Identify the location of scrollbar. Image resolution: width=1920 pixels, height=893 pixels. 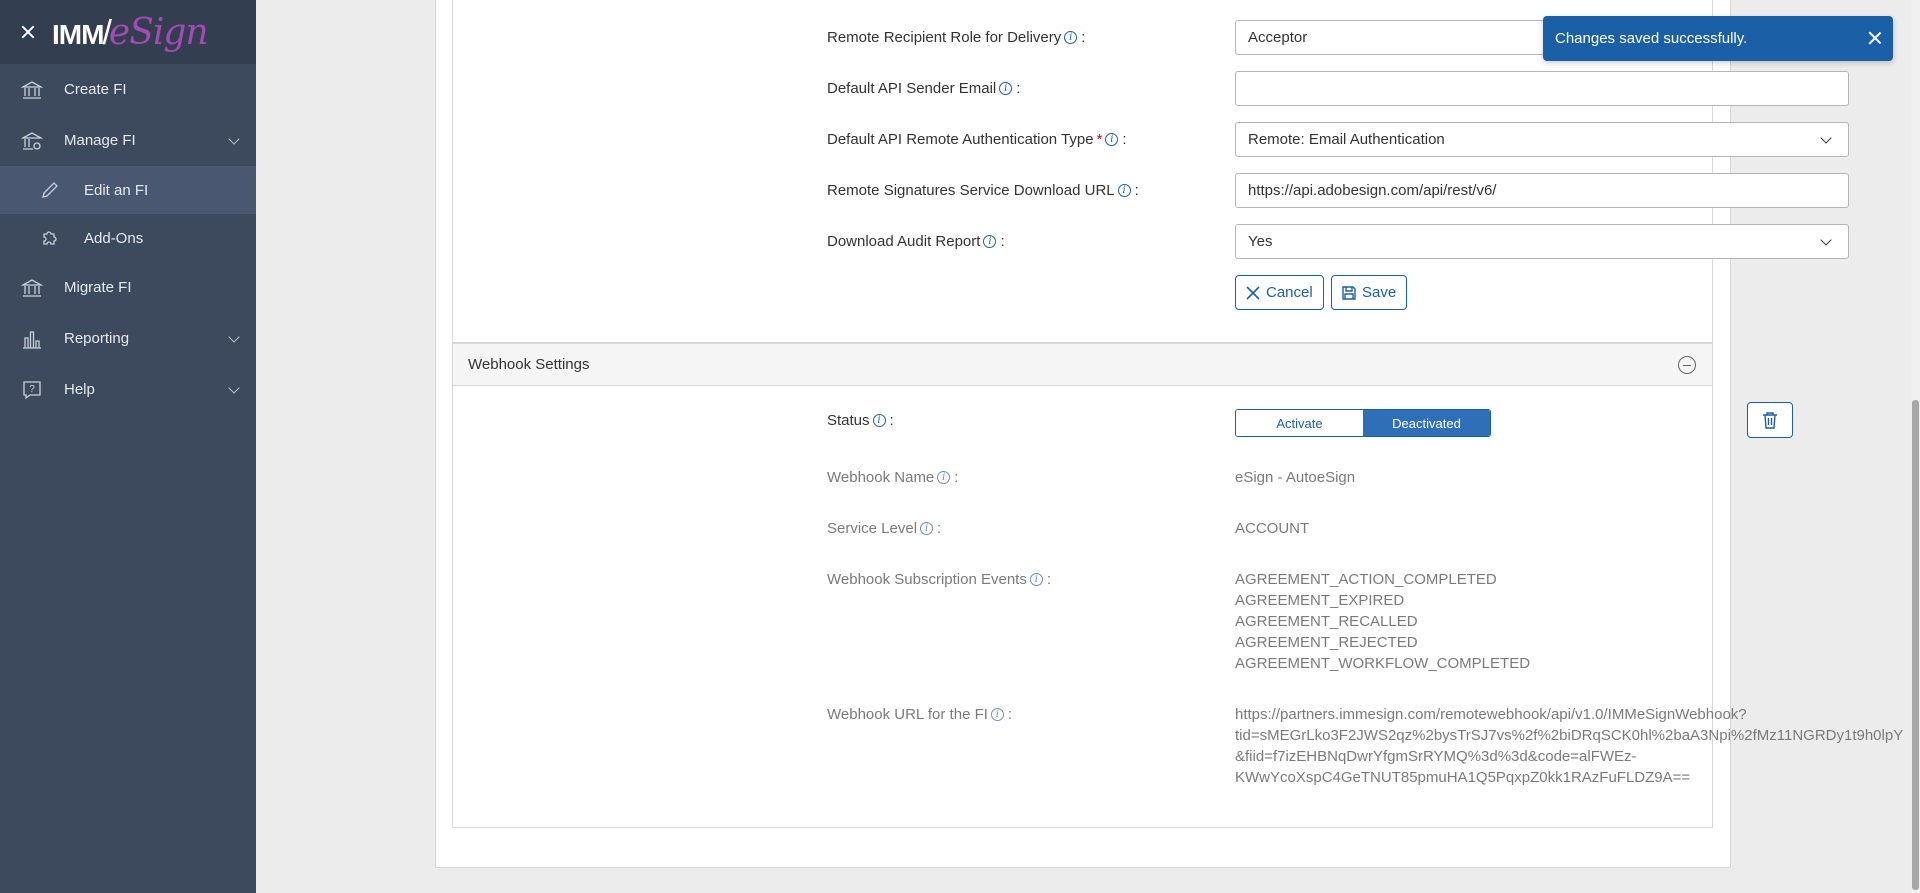
(1915, 446).